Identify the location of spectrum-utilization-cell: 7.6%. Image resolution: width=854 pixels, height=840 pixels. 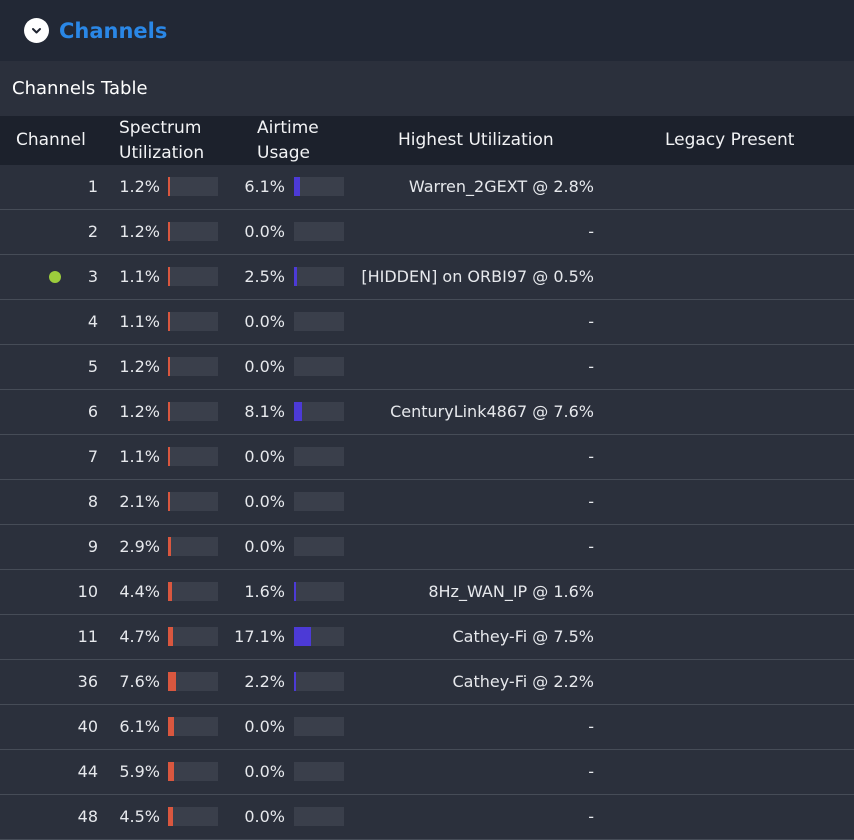
(139, 681).